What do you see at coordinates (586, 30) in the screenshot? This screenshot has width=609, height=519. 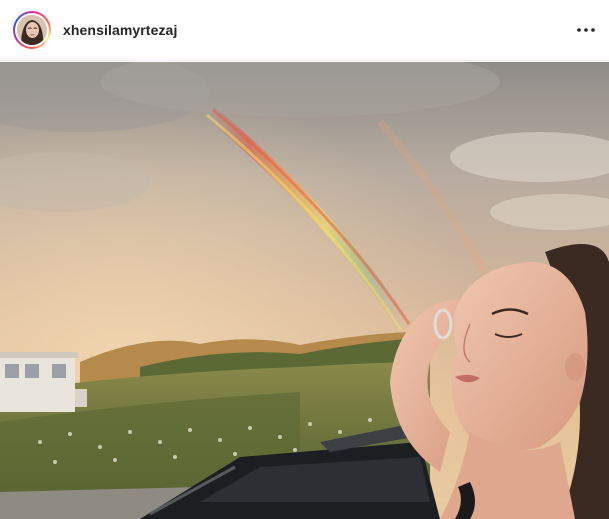 I see `more-options-icon` at bounding box center [586, 30].